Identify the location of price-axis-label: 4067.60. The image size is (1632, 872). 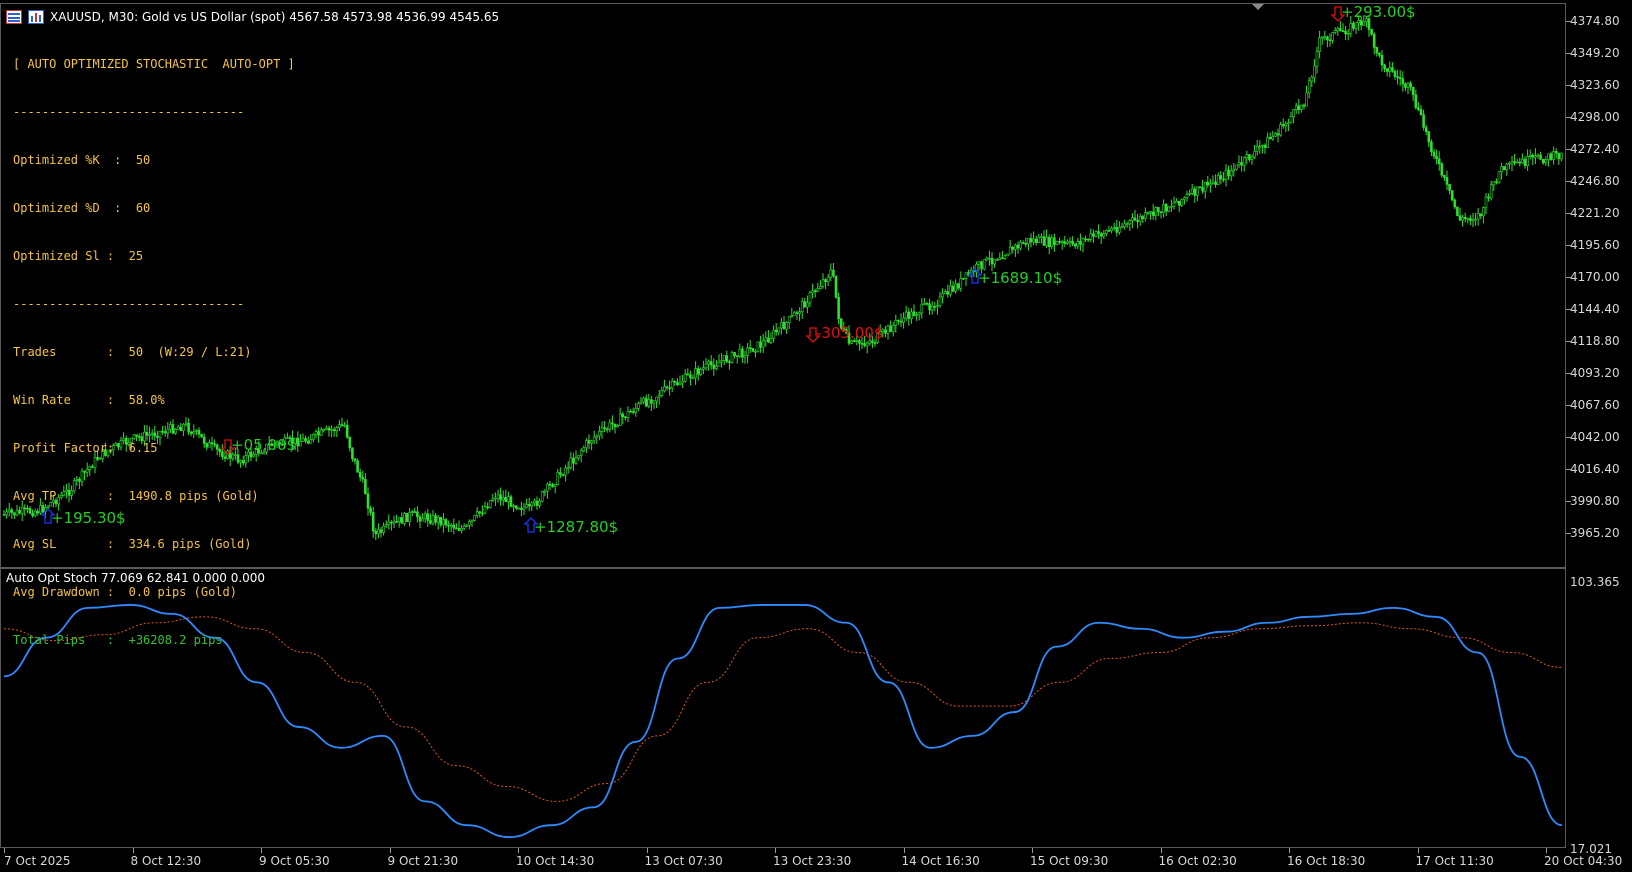
(1595, 405).